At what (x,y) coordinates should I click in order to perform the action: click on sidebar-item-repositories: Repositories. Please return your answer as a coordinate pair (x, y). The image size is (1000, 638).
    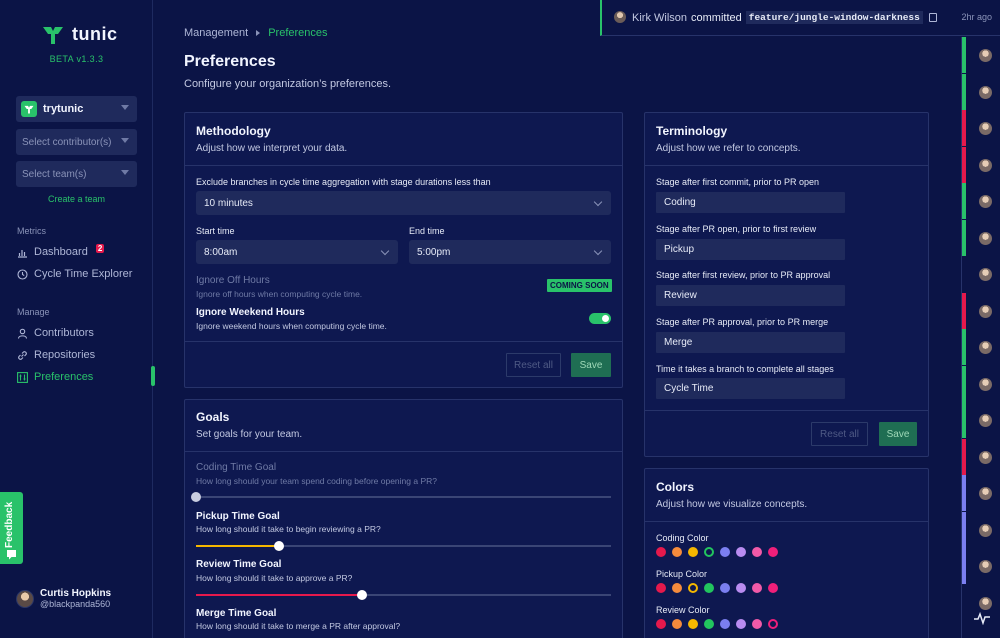
    Looking at the image, I should click on (56, 355).